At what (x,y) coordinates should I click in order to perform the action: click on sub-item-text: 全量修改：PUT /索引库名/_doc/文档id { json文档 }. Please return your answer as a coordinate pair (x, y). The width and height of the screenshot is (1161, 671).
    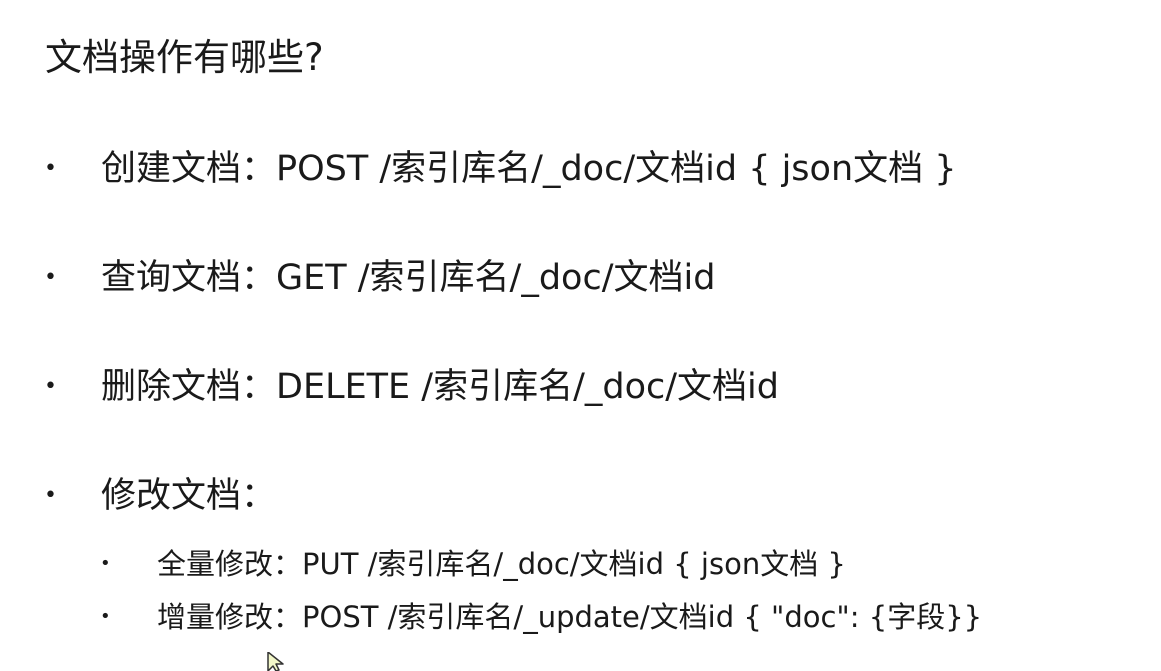
    Looking at the image, I should click on (501, 564).